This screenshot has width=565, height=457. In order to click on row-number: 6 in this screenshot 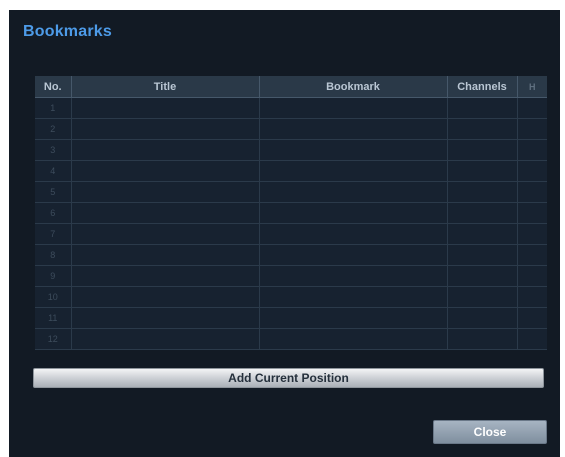, I will do `click(53, 213)`.